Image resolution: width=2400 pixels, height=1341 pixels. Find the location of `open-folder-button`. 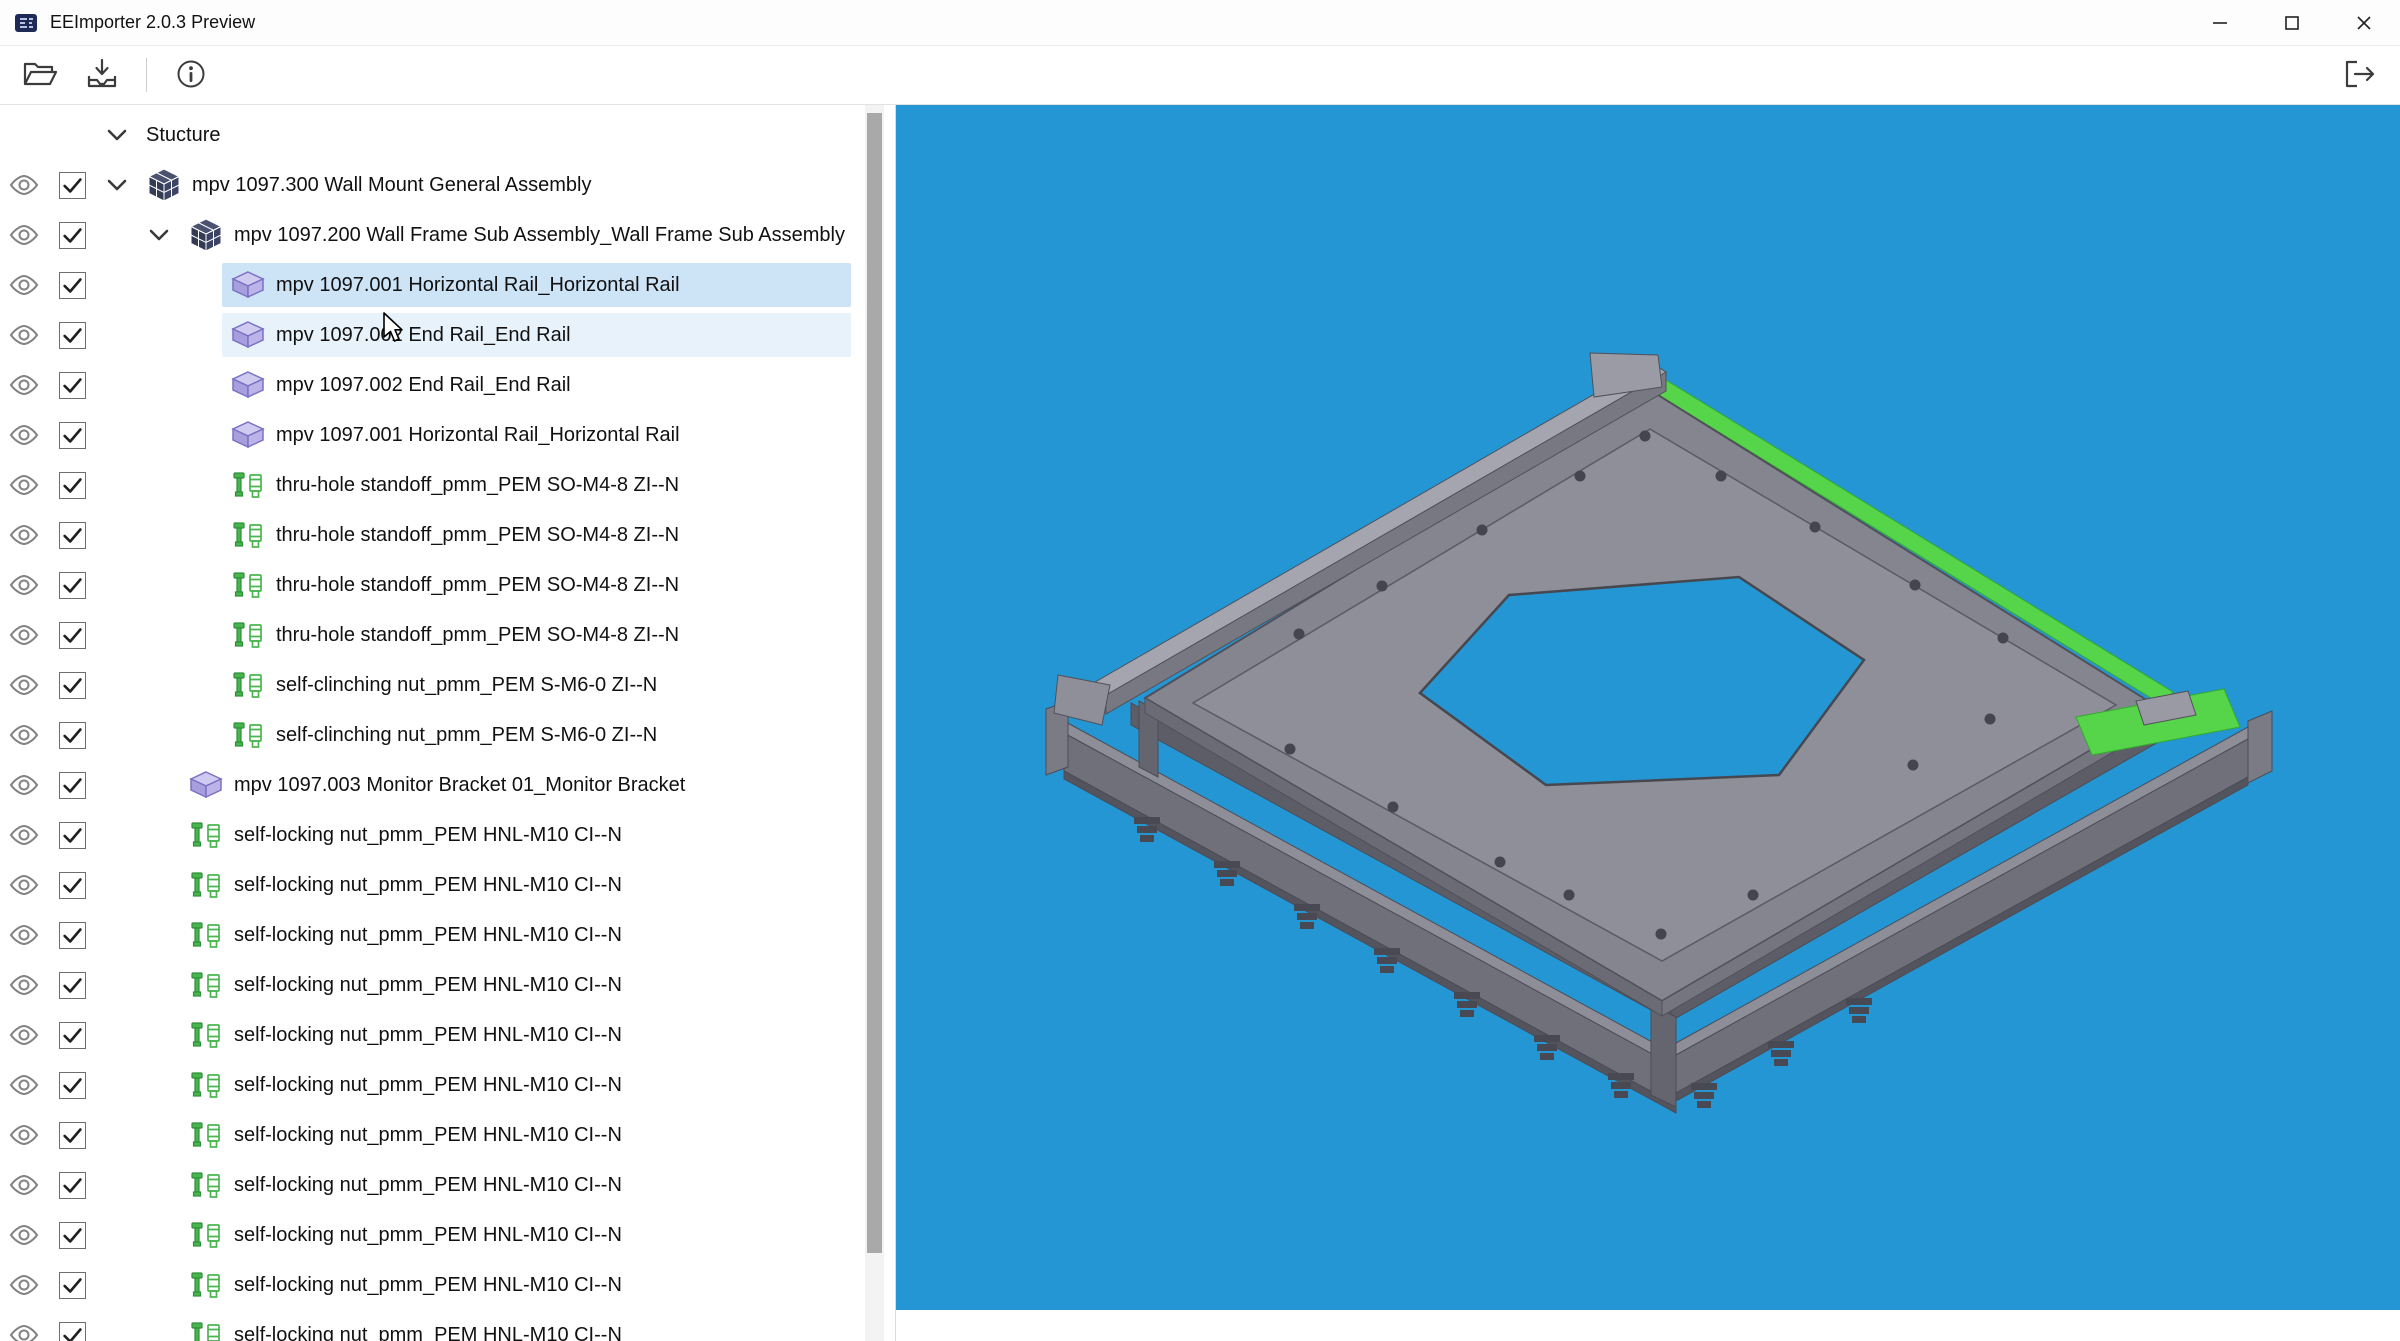

open-folder-button is located at coordinates (40, 75).